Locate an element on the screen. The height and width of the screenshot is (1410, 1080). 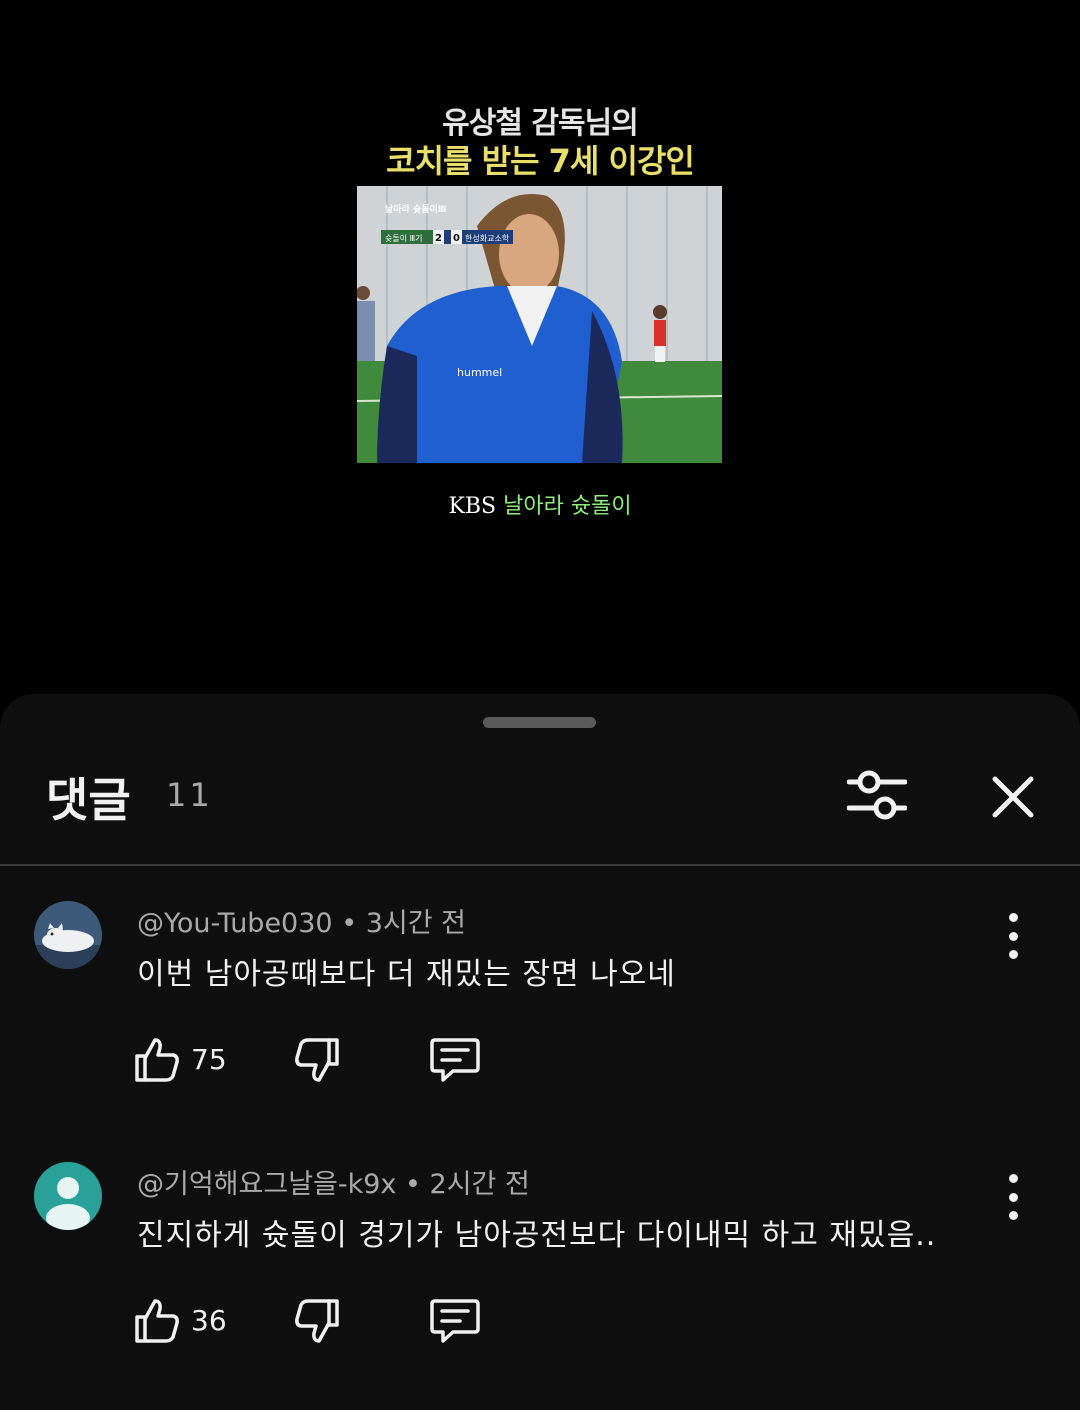
close-button is located at coordinates (1013, 797).